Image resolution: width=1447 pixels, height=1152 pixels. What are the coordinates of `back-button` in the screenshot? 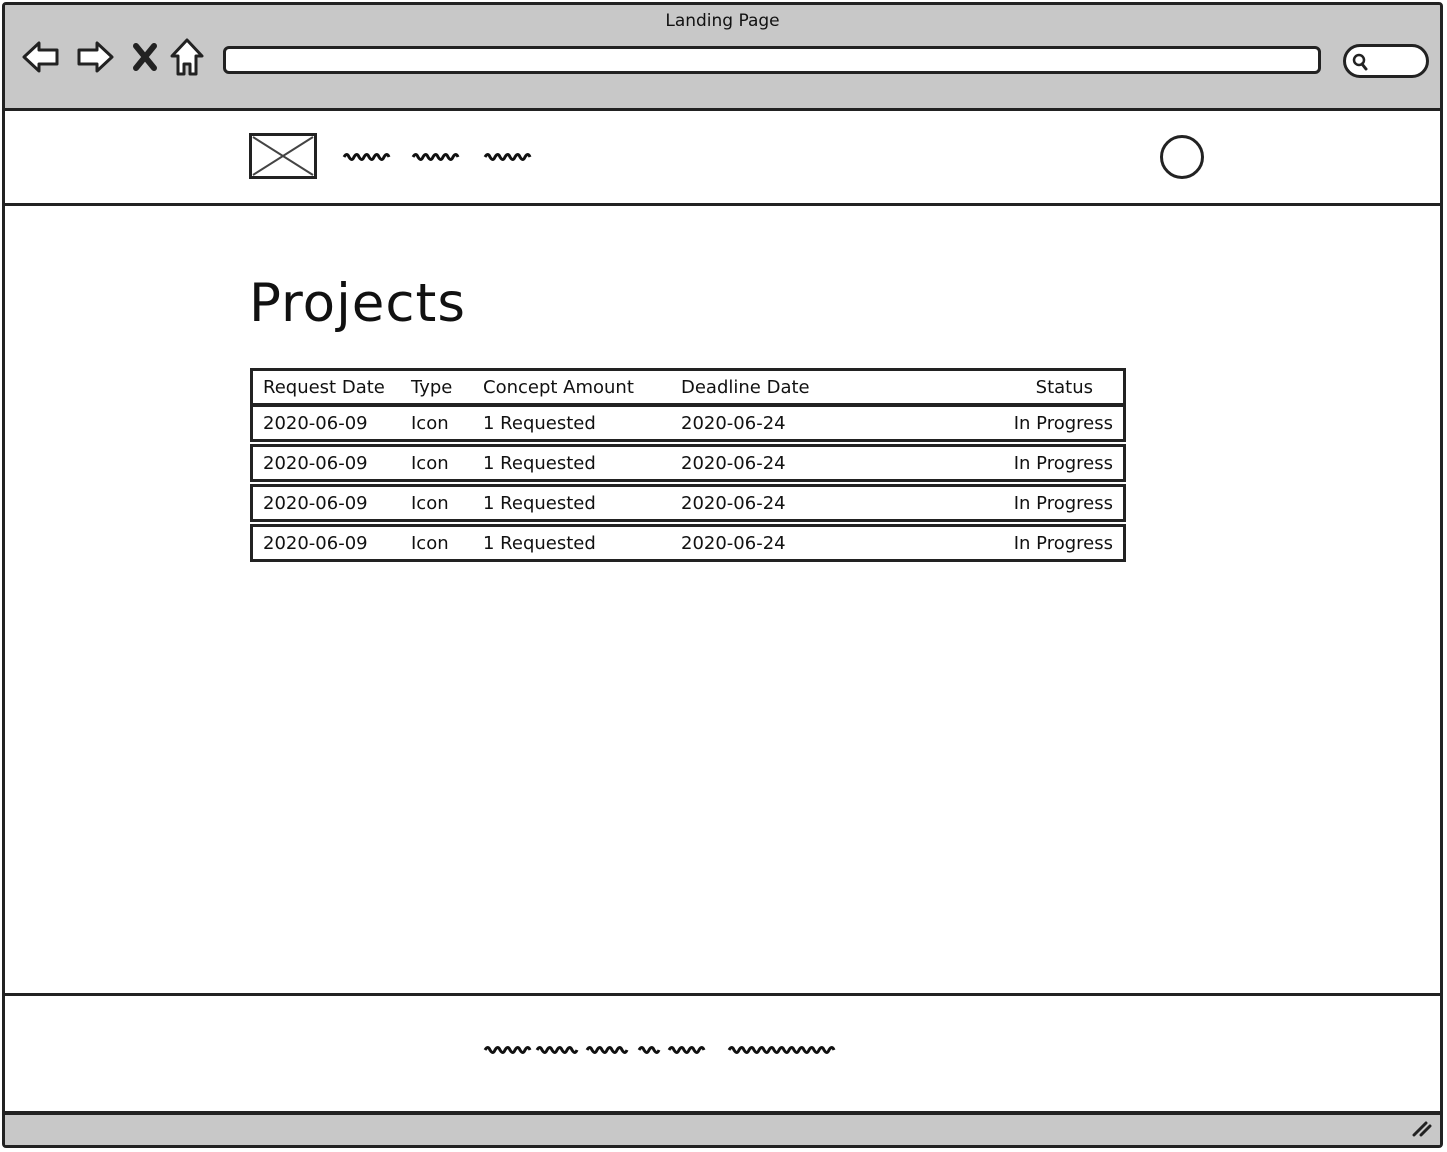 It's located at (41, 57).